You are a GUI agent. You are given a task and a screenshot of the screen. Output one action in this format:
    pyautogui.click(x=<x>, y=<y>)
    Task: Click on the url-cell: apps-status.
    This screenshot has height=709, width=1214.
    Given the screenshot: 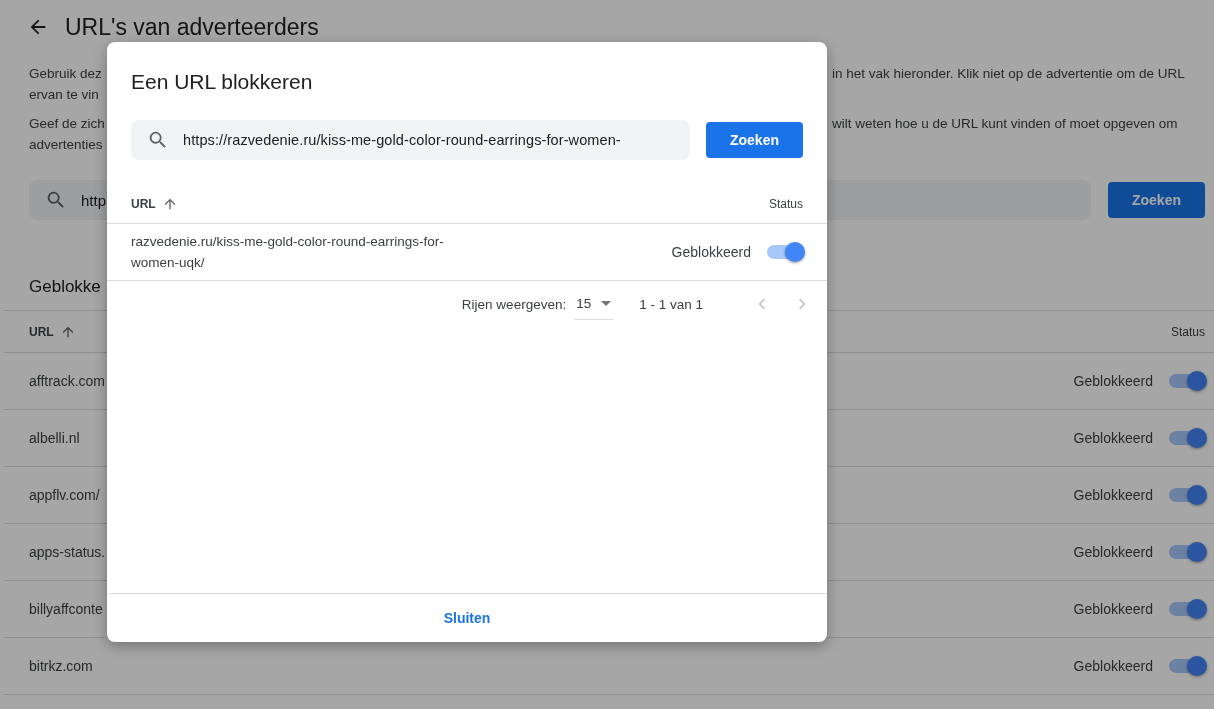 What is the action you would take?
    pyautogui.click(x=67, y=552)
    